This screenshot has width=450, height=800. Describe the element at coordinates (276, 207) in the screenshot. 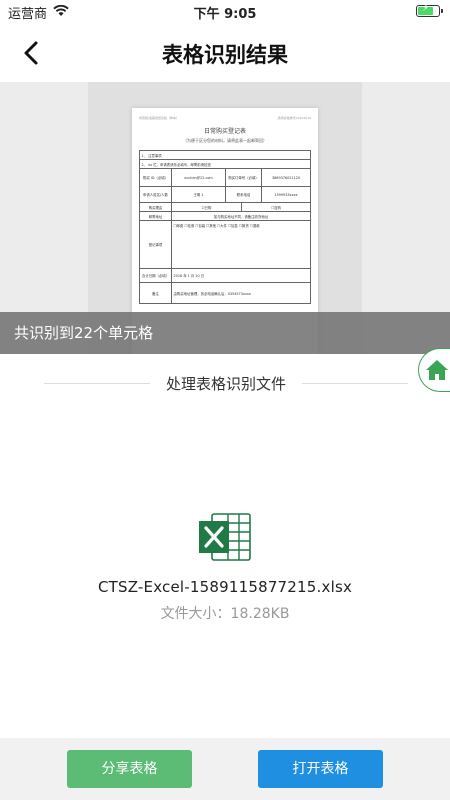

I see `doc-cell: ☐自购` at that location.